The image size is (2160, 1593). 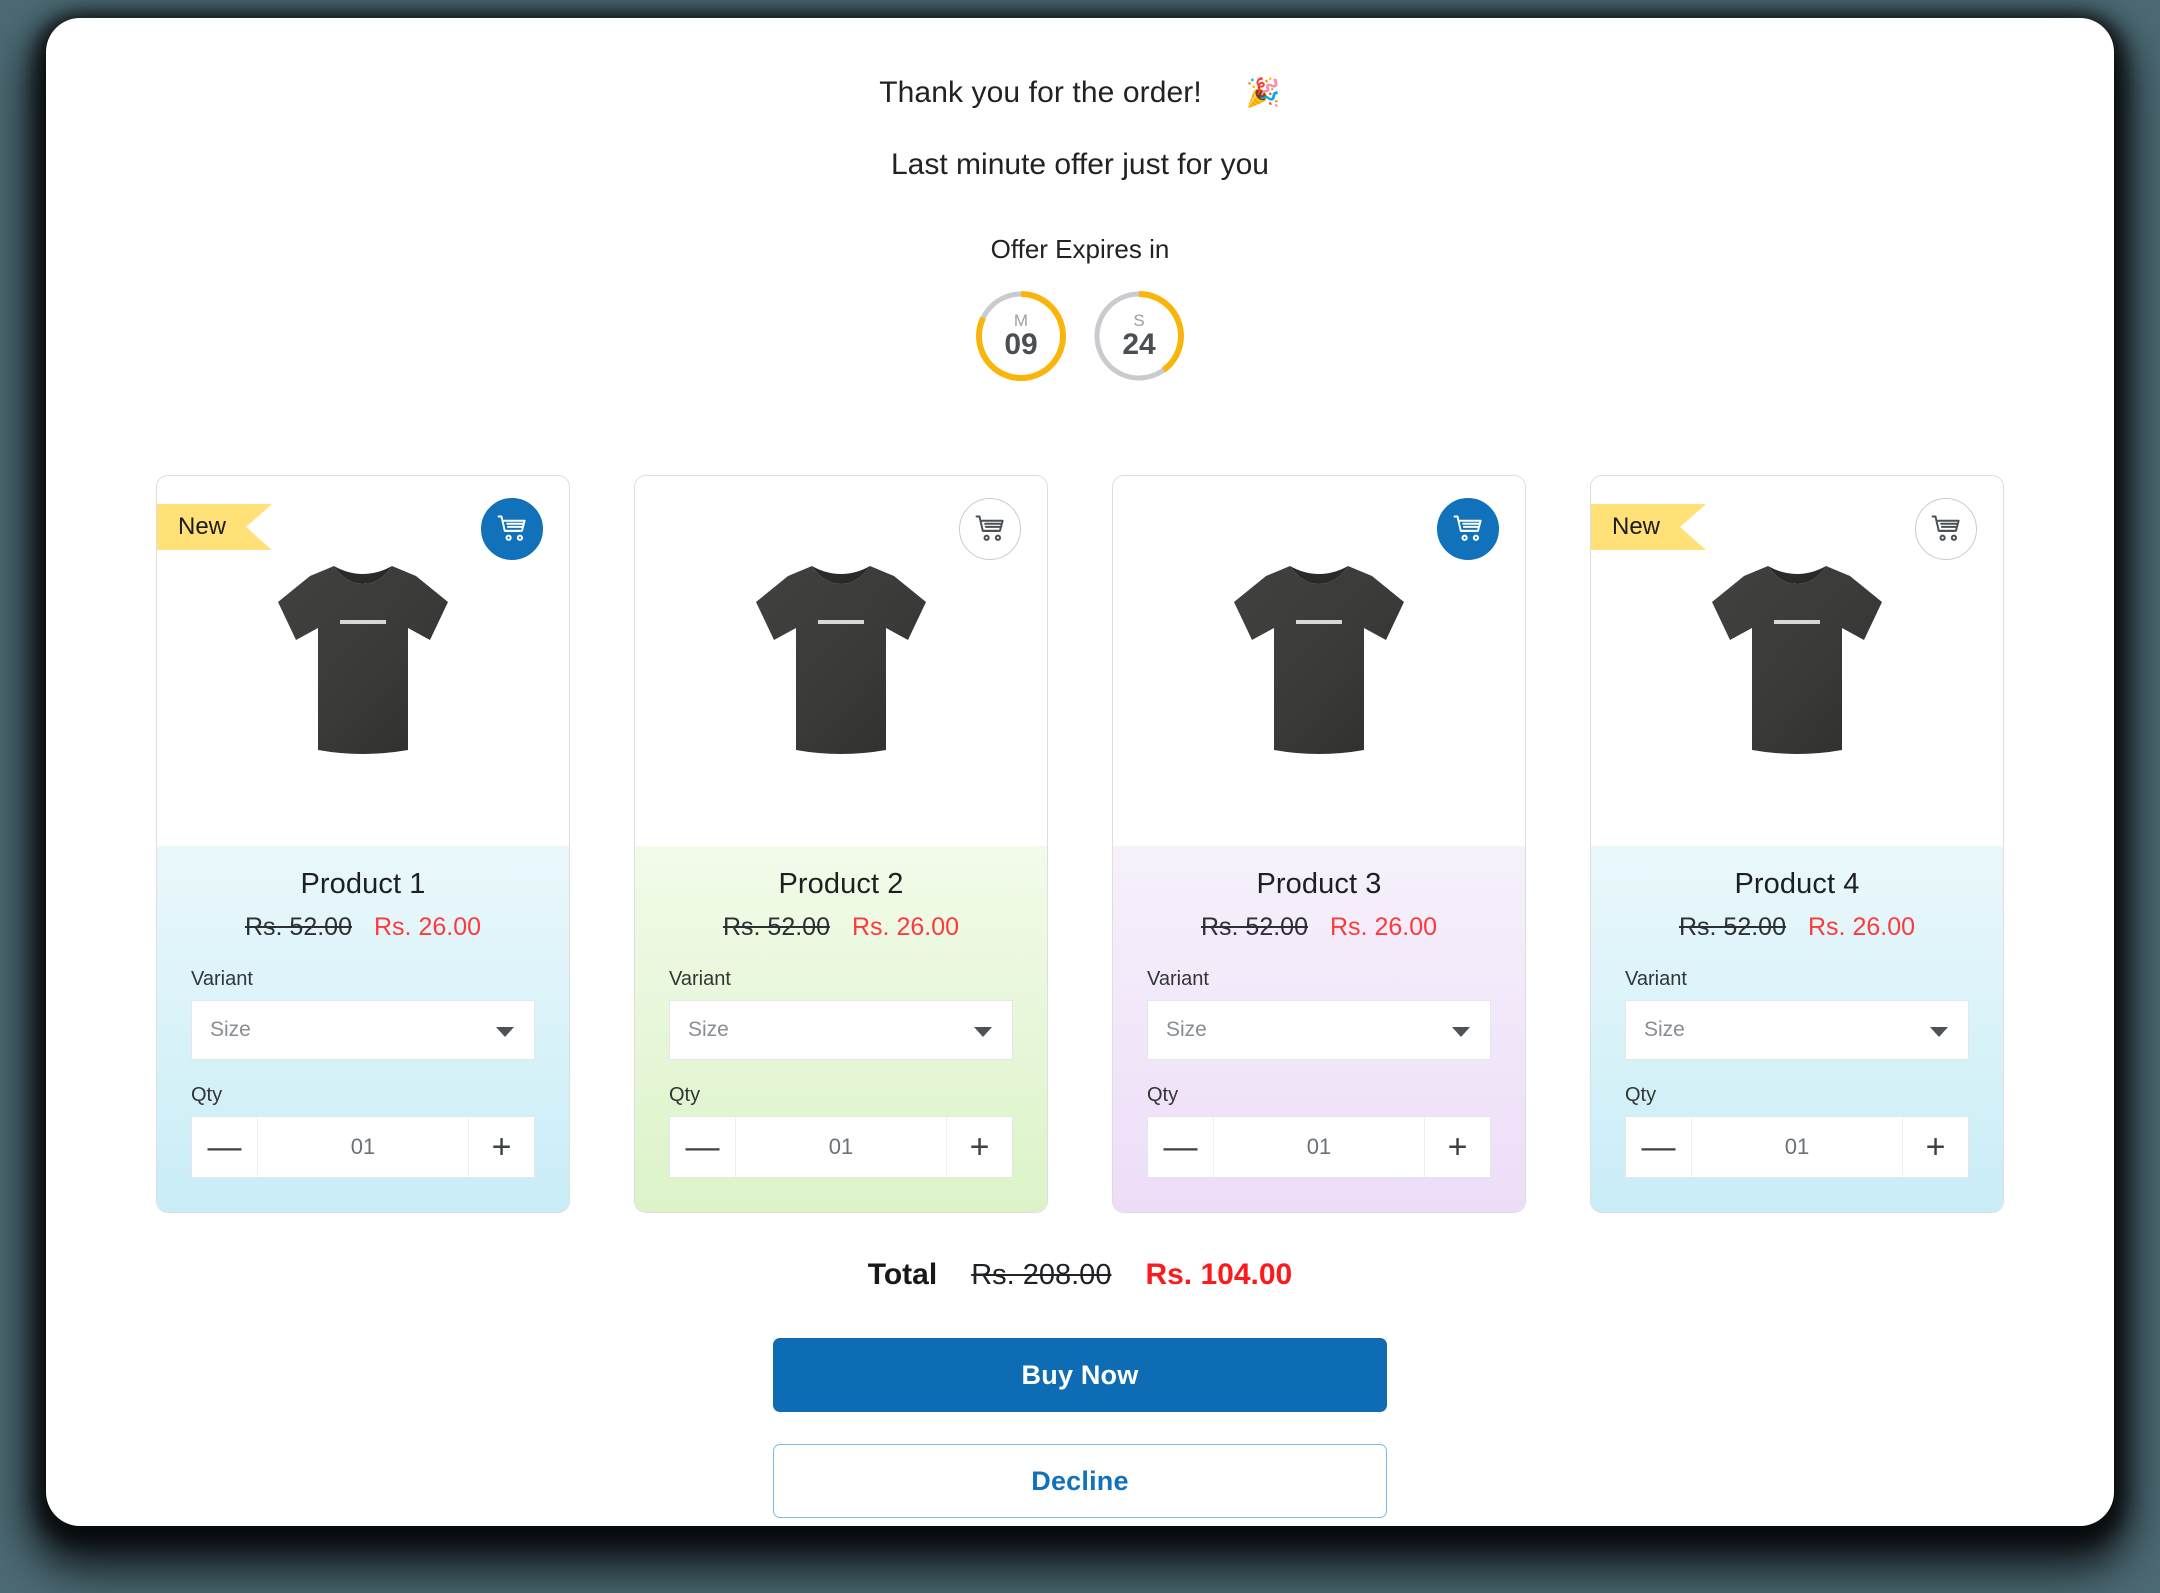 I want to click on timer-unit-seconds: S 24, so click(x=1139, y=336).